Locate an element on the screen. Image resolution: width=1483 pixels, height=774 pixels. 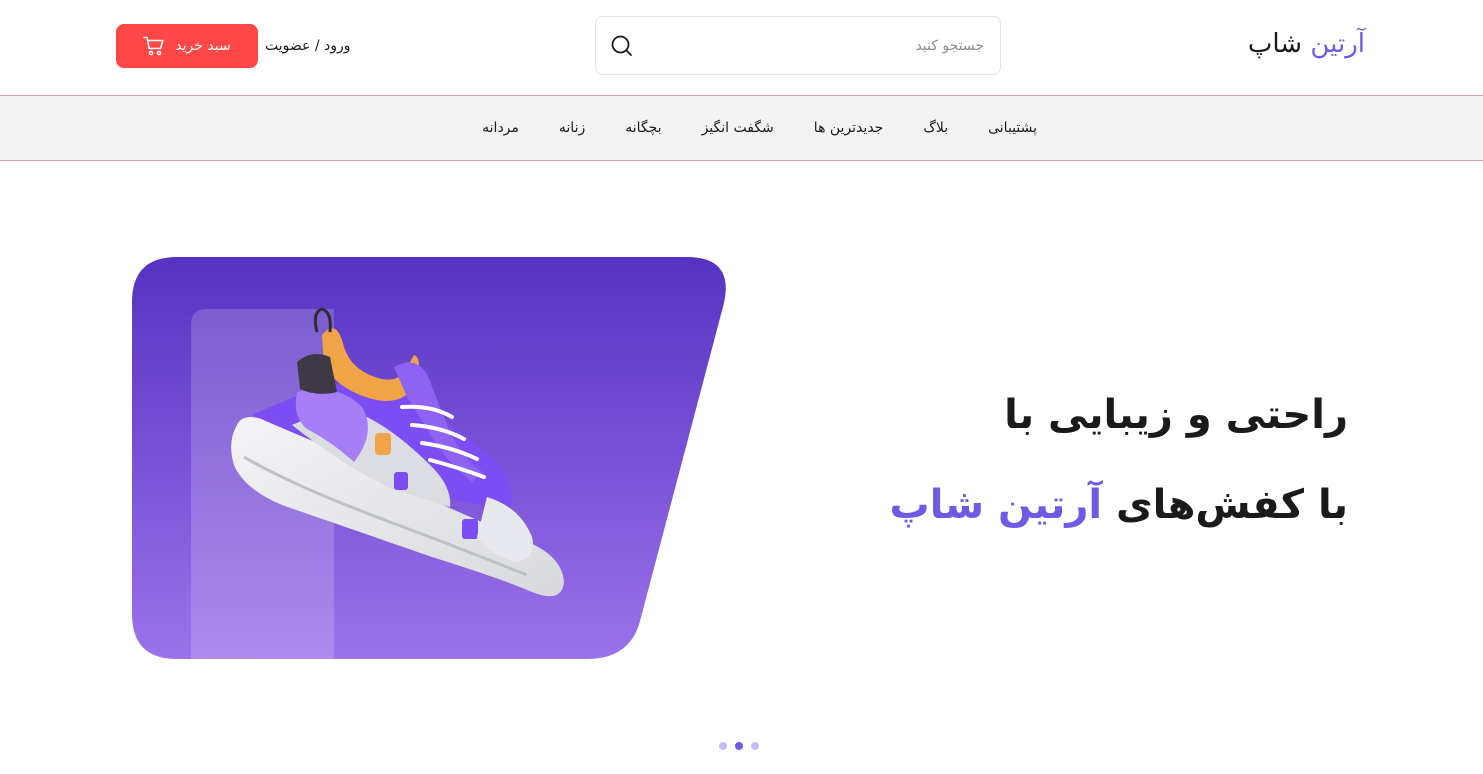
cart-button: سبد خرید is located at coordinates (187, 46).